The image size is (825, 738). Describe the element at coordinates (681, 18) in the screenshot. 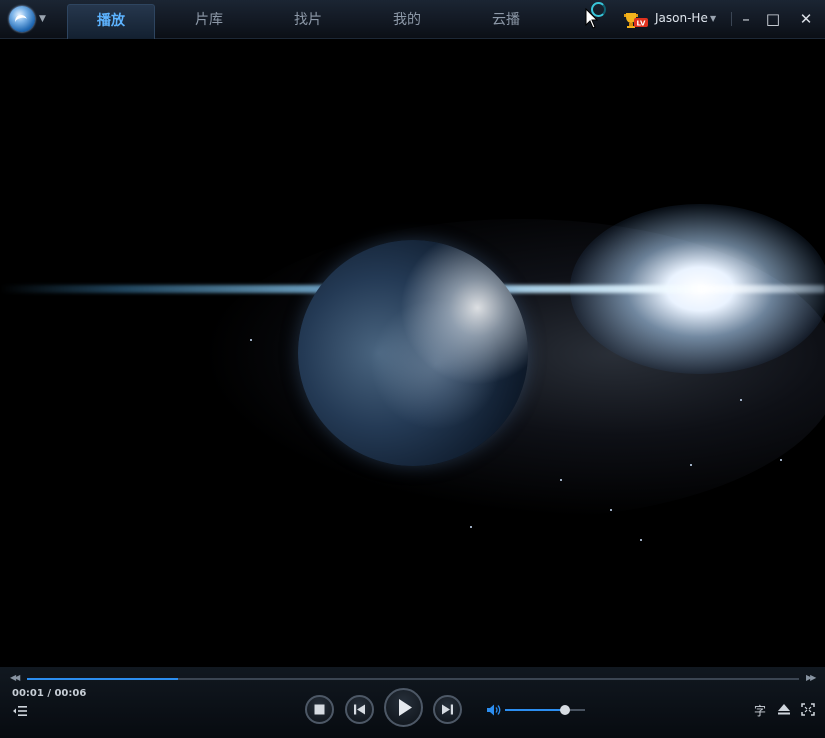

I see `username: Jason-He` at that location.